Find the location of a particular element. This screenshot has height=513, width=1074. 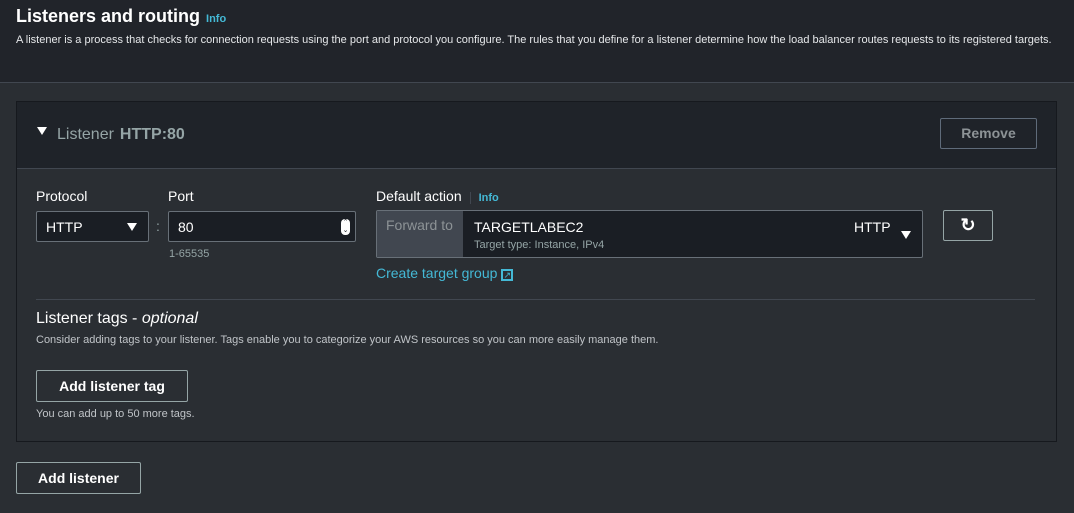

divider is located at coordinates (535, 299).